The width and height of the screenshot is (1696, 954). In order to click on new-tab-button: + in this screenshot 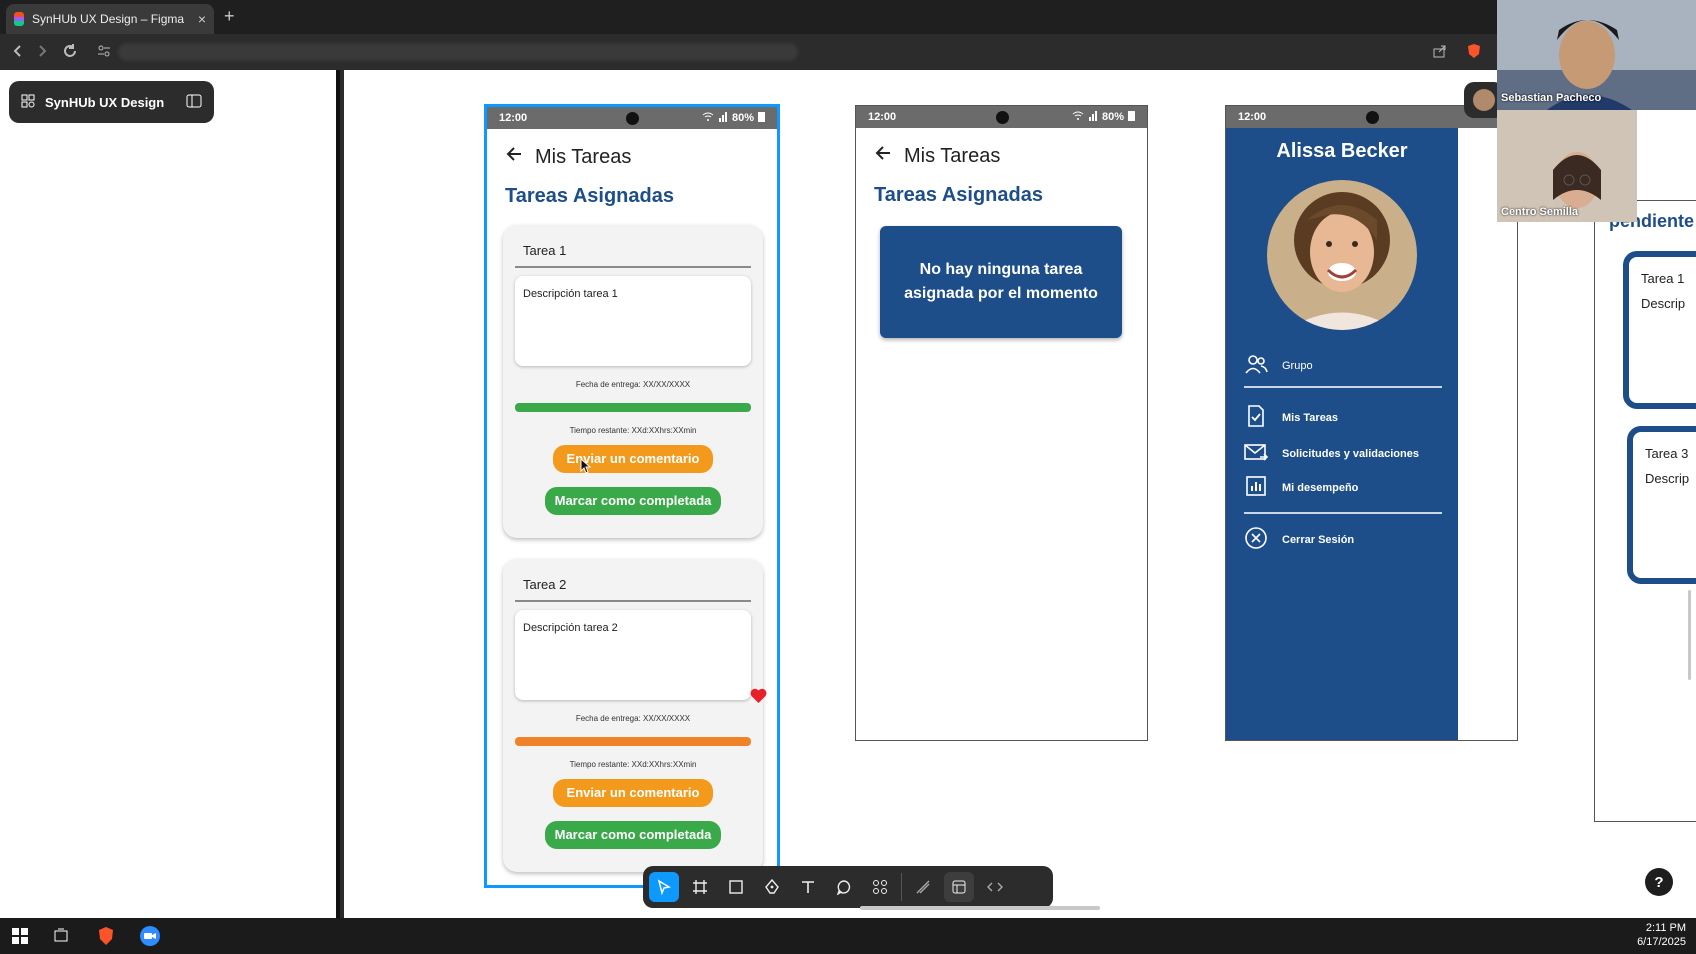, I will do `click(229, 16)`.